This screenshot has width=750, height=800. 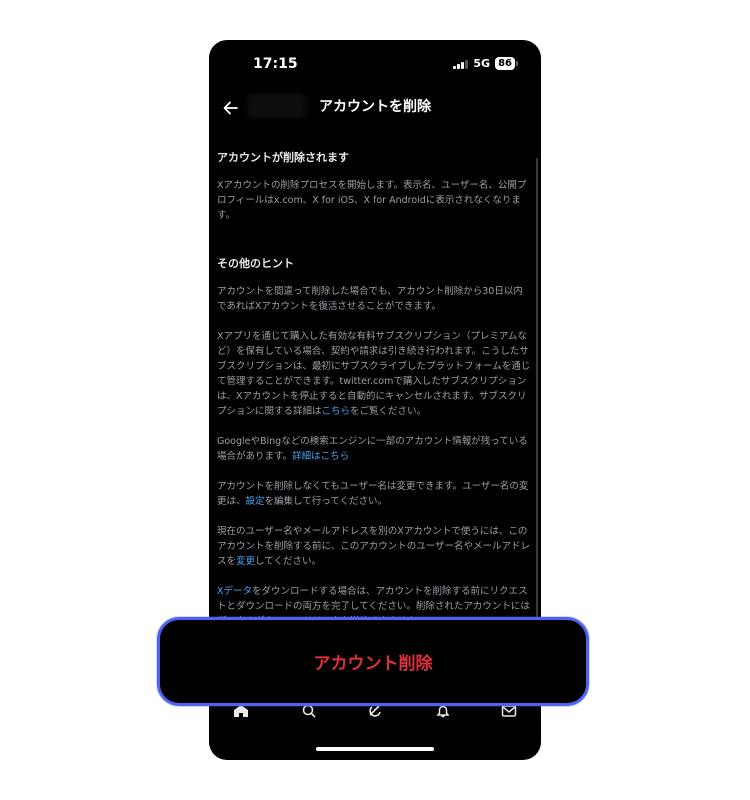 I want to click on x-data-link: Xデータ, so click(x=234, y=591).